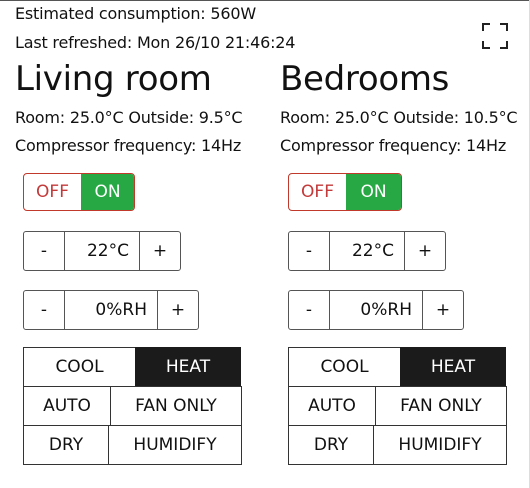  What do you see at coordinates (495, 36) in the screenshot?
I see `fullscreen-icon` at bounding box center [495, 36].